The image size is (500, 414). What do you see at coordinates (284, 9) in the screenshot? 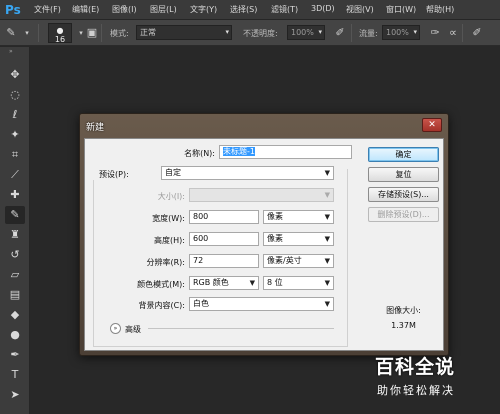
I see `menu-filter: 滤镜(T)` at bounding box center [284, 9].